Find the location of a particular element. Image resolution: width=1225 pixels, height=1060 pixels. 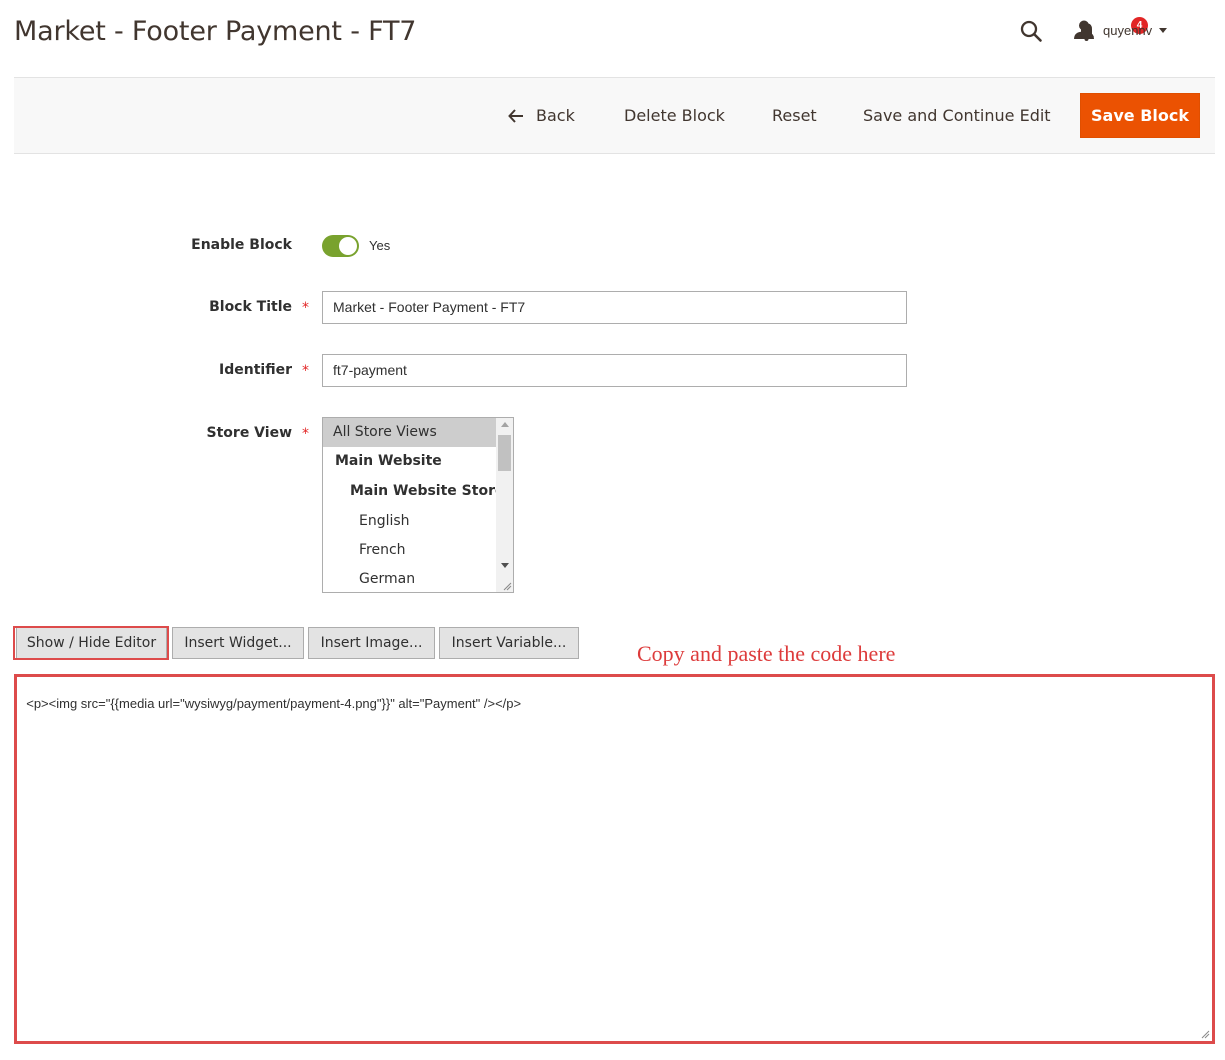

store-option-all: All Store Views is located at coordinates (409, 432).